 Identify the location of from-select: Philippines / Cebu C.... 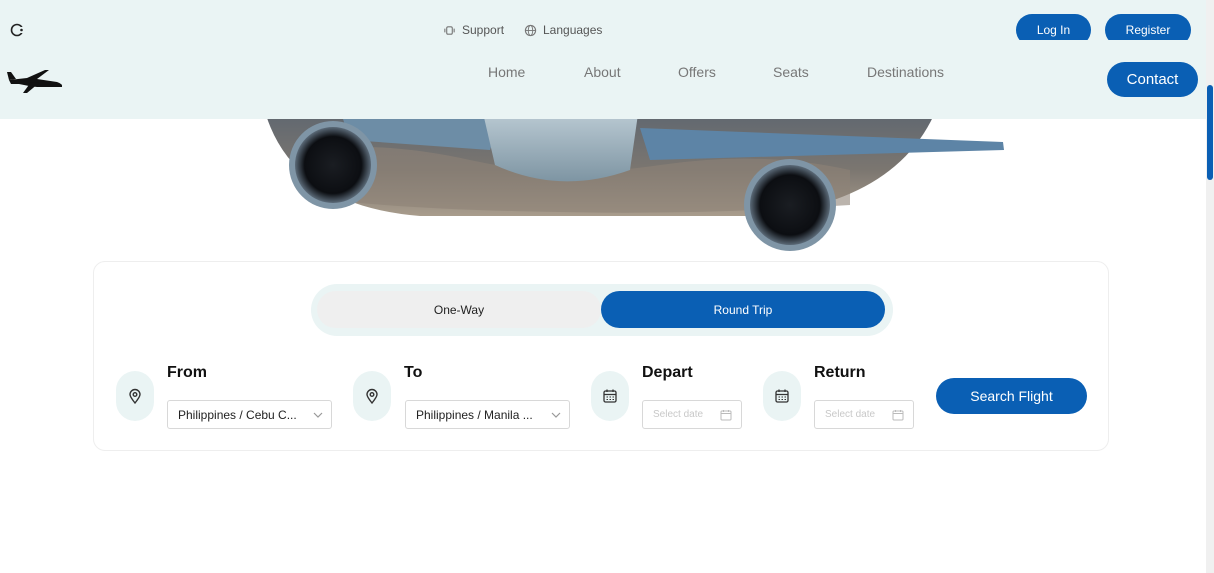
(249, 414).